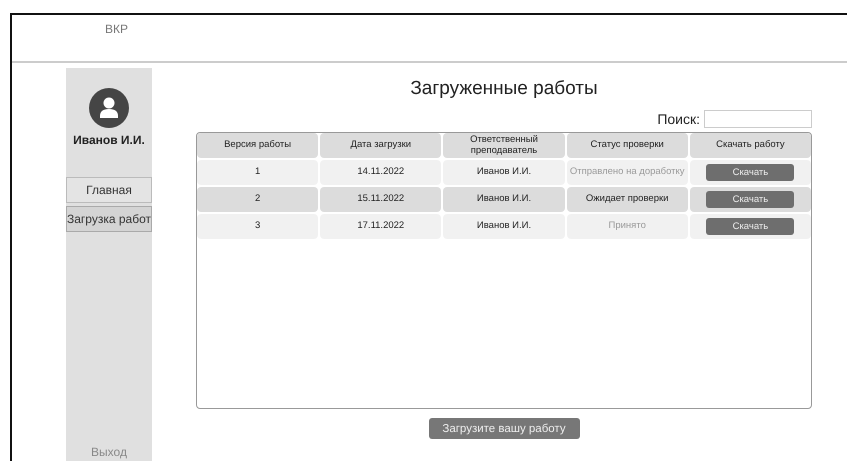  I want to click on page-title: Загруженные работы, so click(504, 89).